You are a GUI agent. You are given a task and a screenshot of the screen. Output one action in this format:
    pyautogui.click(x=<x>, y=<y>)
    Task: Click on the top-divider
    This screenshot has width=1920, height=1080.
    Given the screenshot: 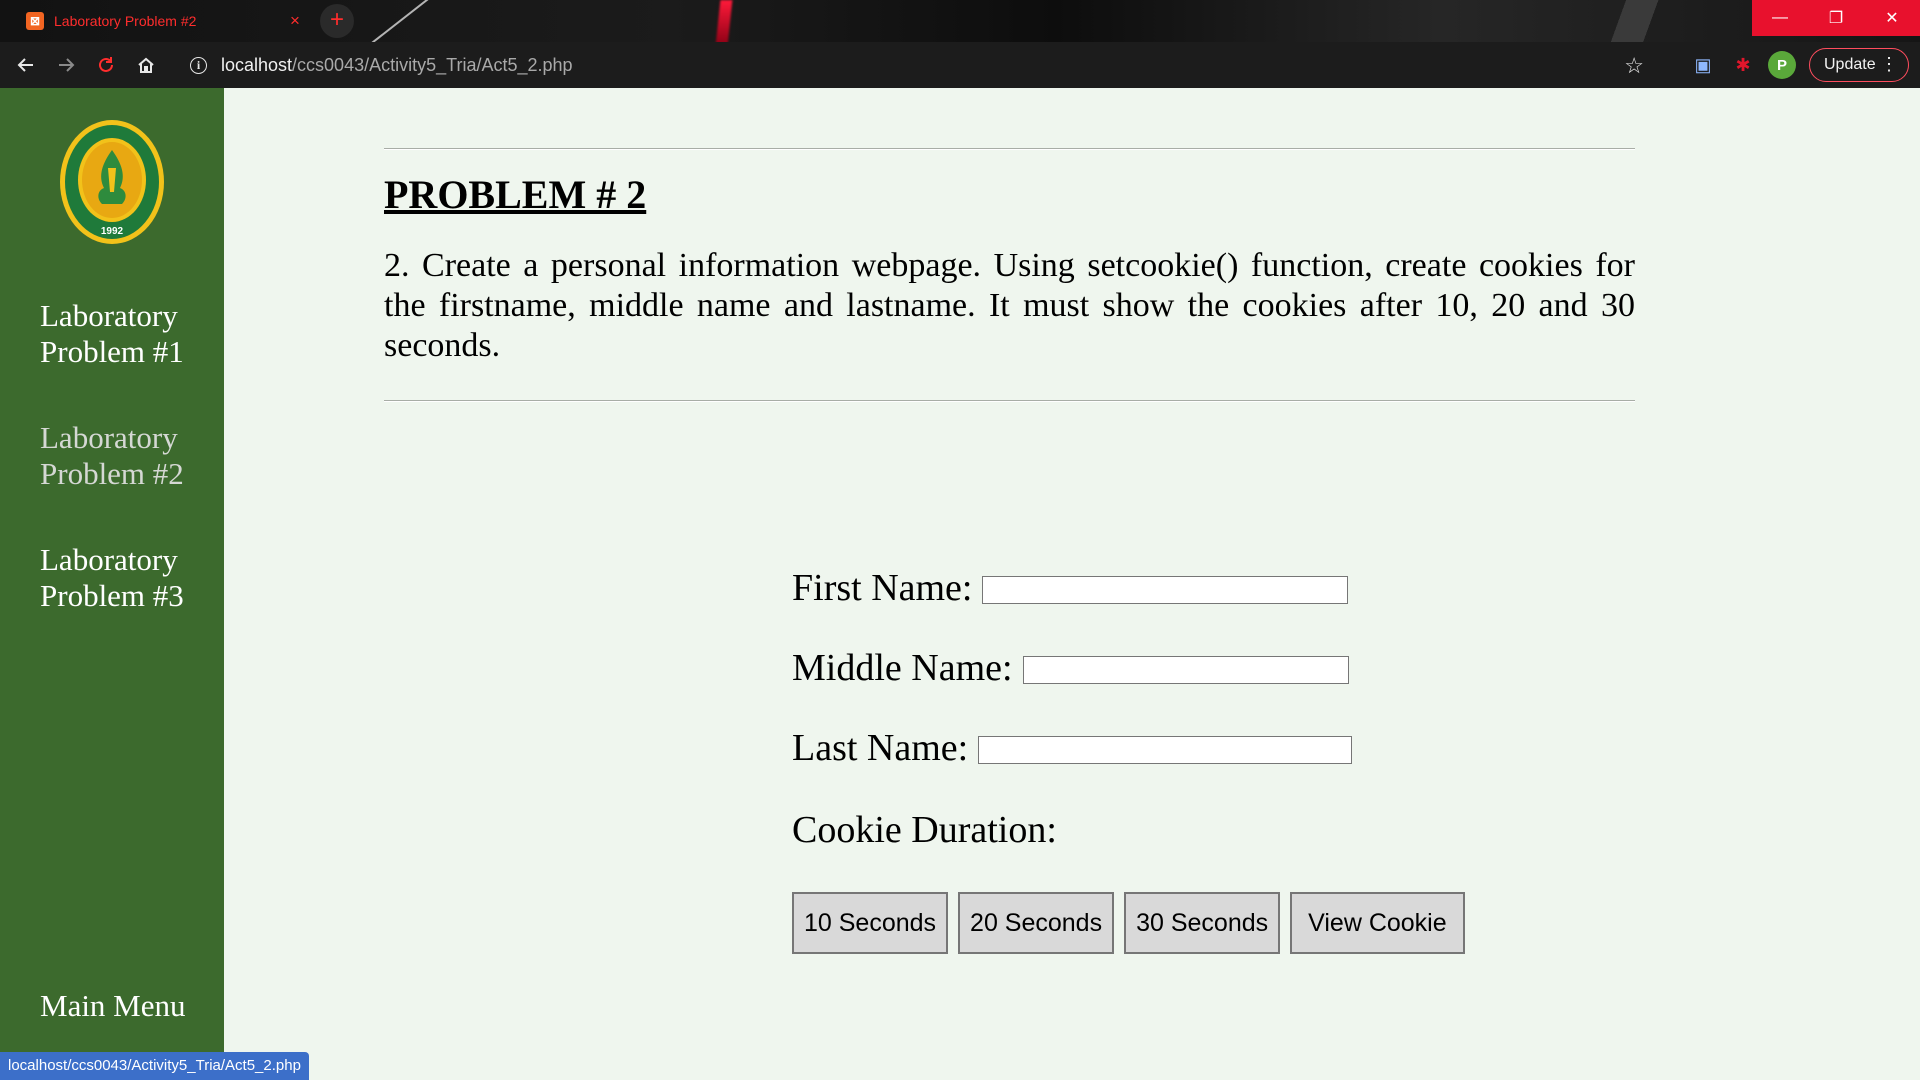 What is the action you would take?
    pyautogui.click(x=1009, y=149)
    